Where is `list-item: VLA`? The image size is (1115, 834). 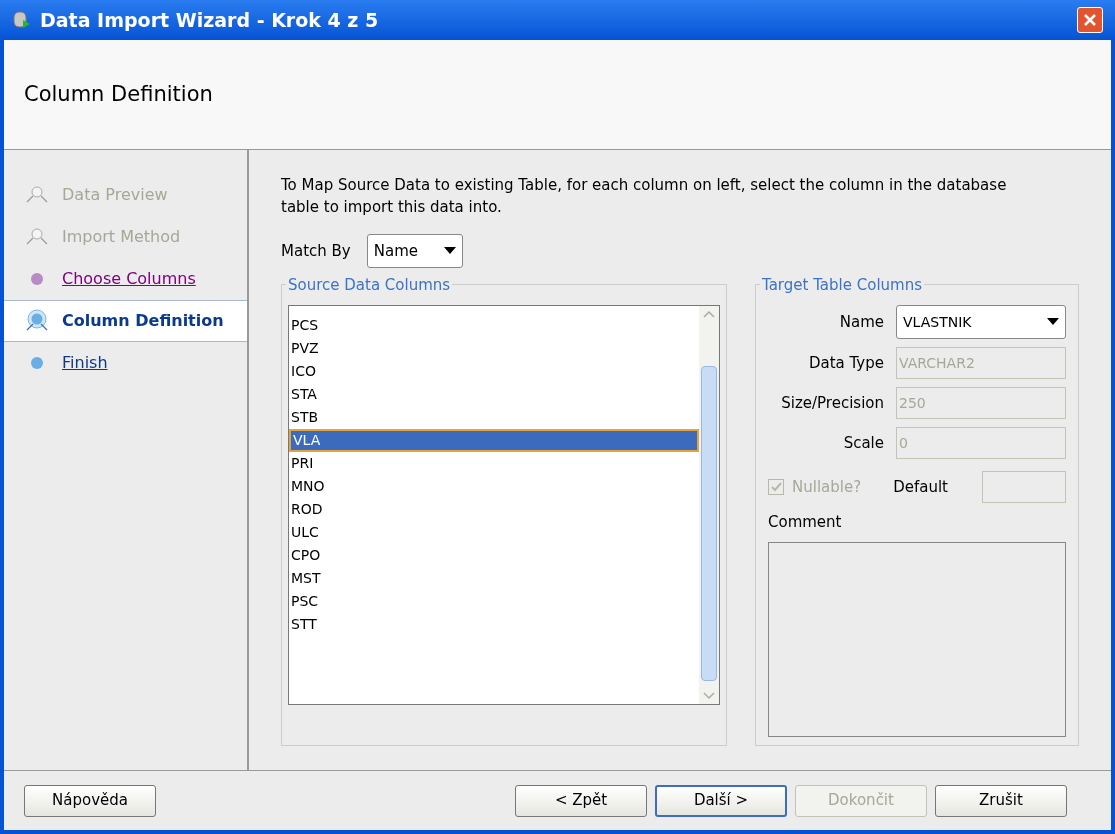 list-item: VLA is located at coordinates (494, 440).